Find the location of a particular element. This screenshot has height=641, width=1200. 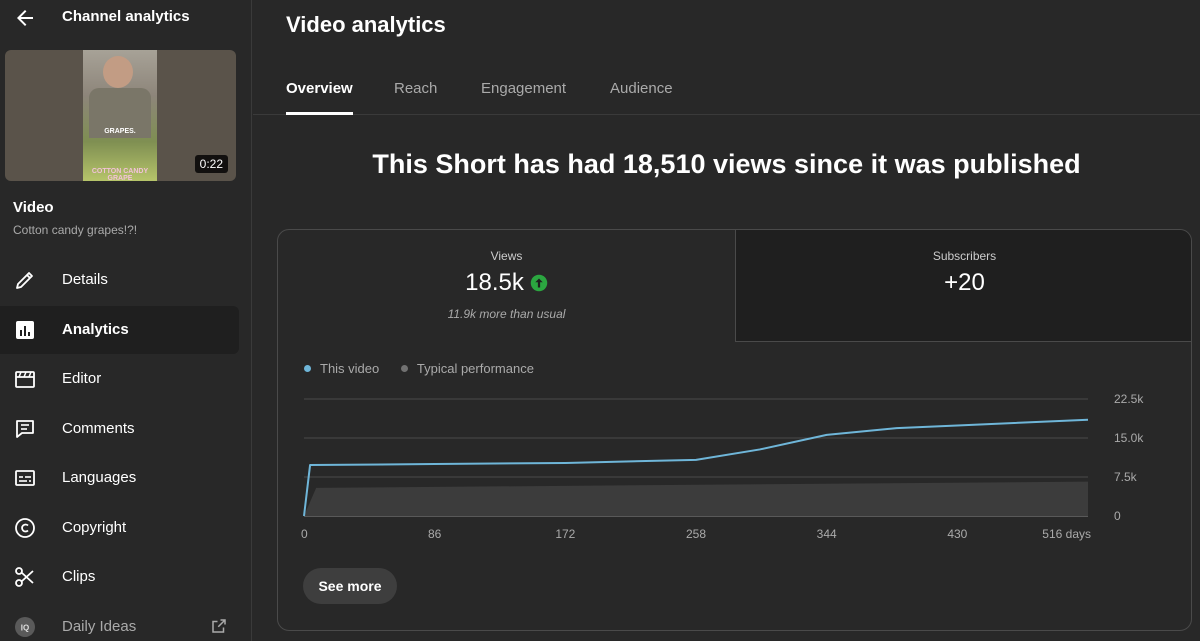

external-link-icon is located at coordinates (219, 626).